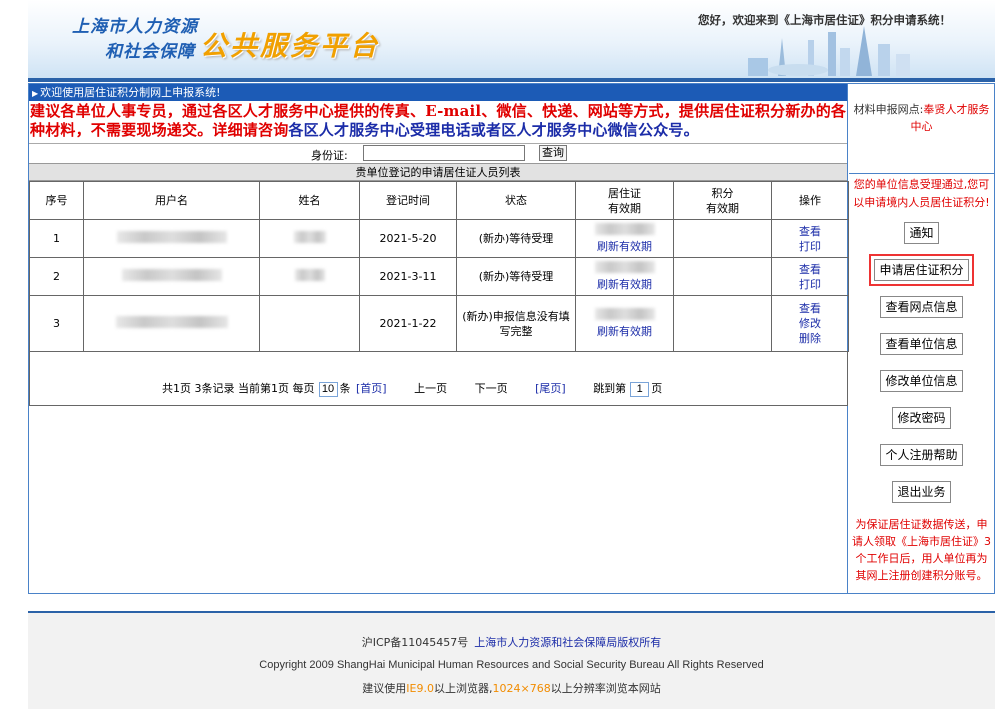 Image resolution: width=1000 pixels, height=709 pixels. I want to click on footer-browser-hint: 建议使用IE9.0以上浏览器,1024×768以上分辨率浏览本网站, so click(511, 688).